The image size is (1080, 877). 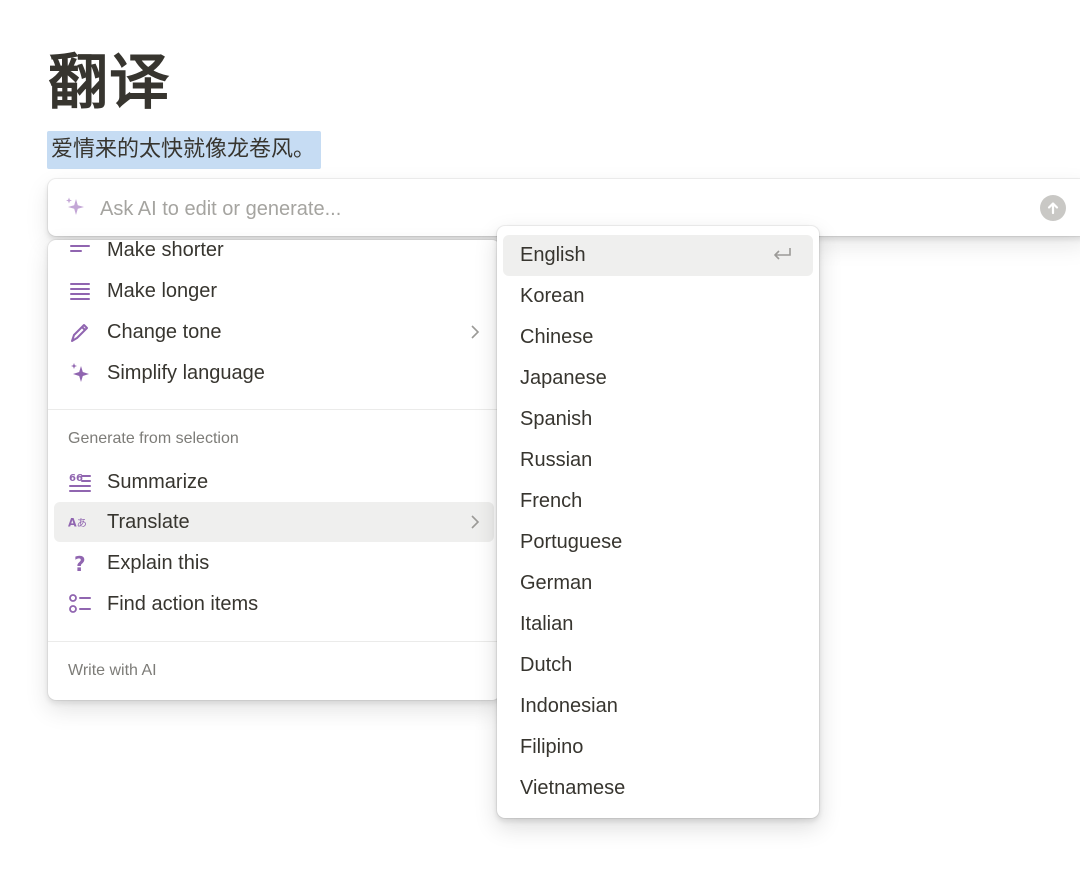 I want to click on enter-key-icon, so click(x=782, y=254).